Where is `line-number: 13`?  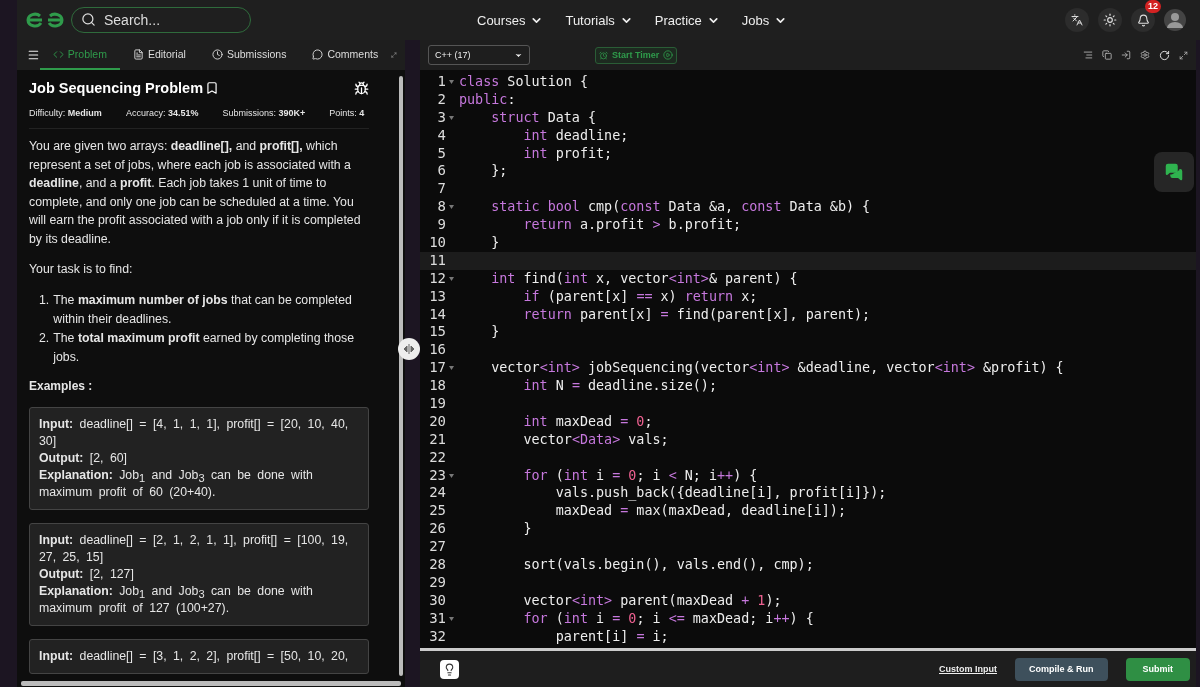 line-number: 13 is located at coordinates (437, 296).